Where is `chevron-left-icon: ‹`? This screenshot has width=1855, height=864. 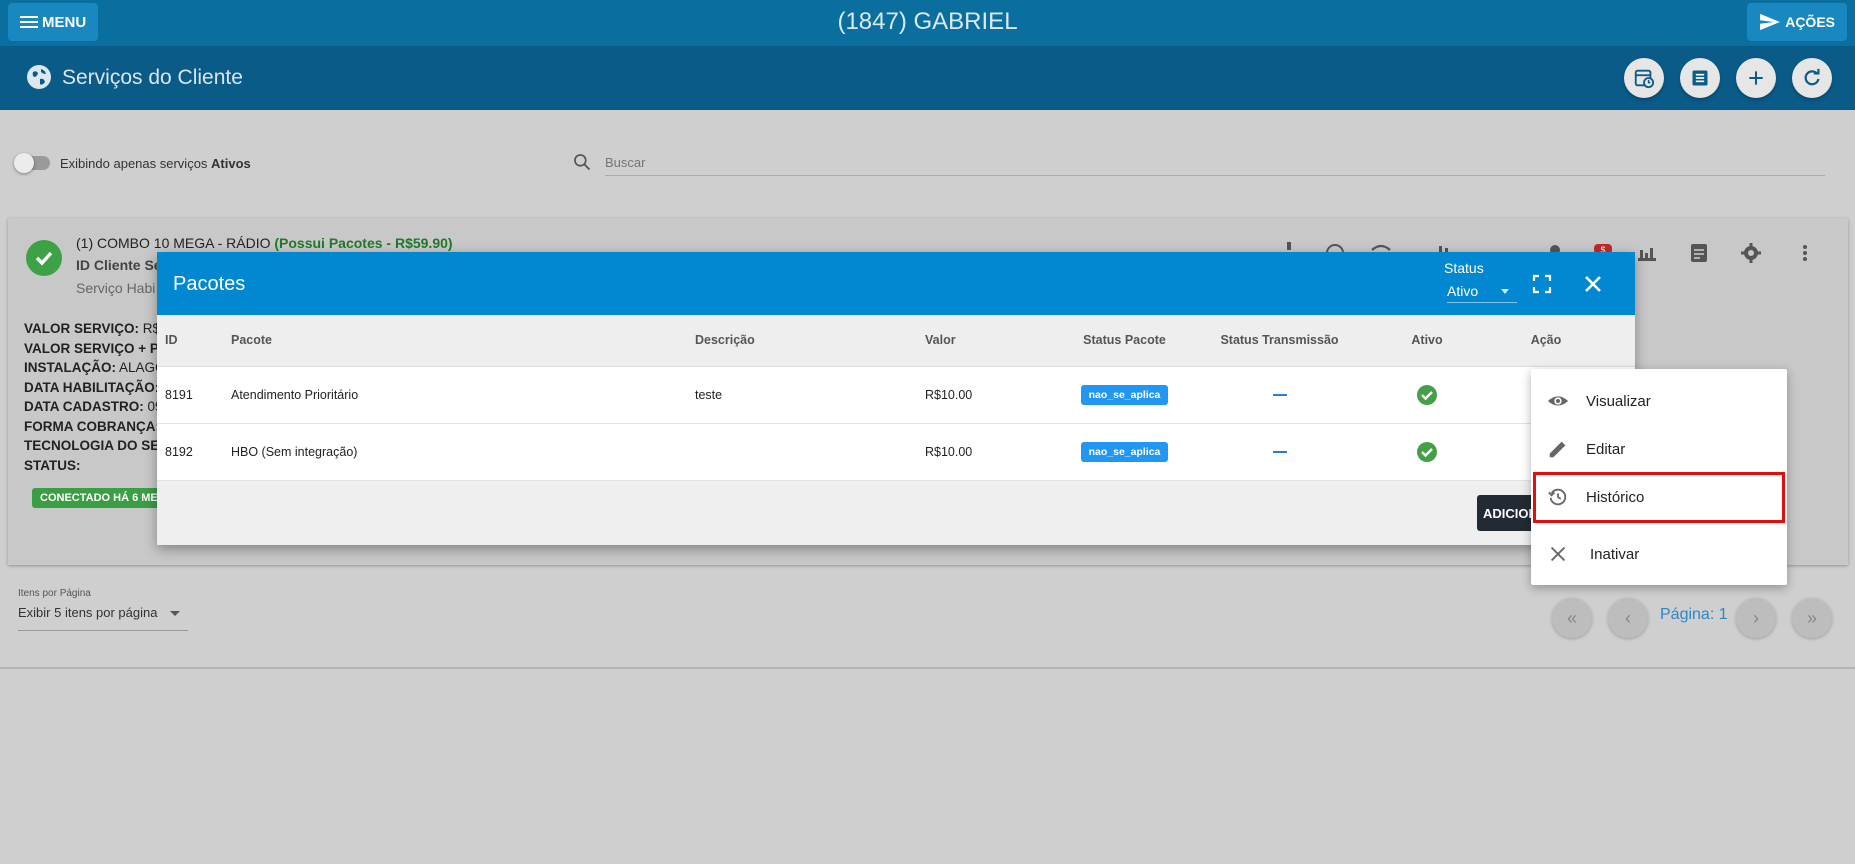 chevron-left-icon: ‹ is located at coordinates (1628, 617).